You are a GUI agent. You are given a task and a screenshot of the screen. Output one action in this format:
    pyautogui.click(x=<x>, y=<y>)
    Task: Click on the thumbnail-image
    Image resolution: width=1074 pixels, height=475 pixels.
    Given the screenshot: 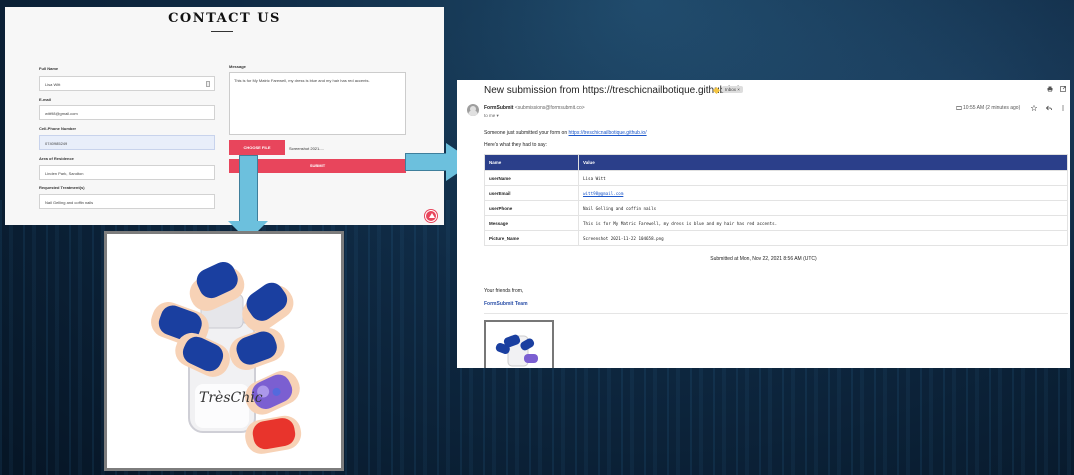 What is the action you would take?
    pyautogui.click(x=516, y=350)
    